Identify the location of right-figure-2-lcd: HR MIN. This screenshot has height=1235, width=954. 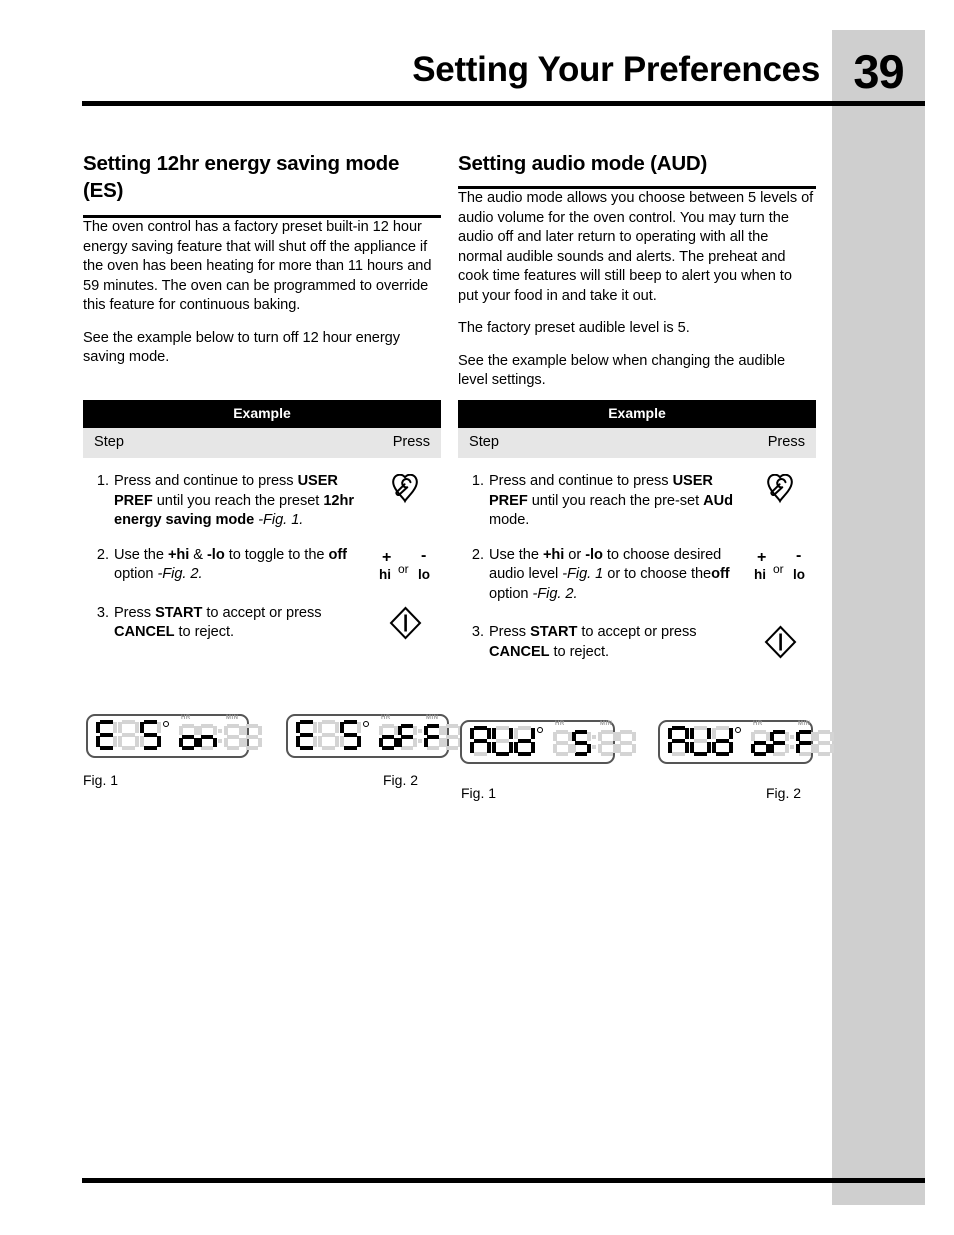
(746, 742).